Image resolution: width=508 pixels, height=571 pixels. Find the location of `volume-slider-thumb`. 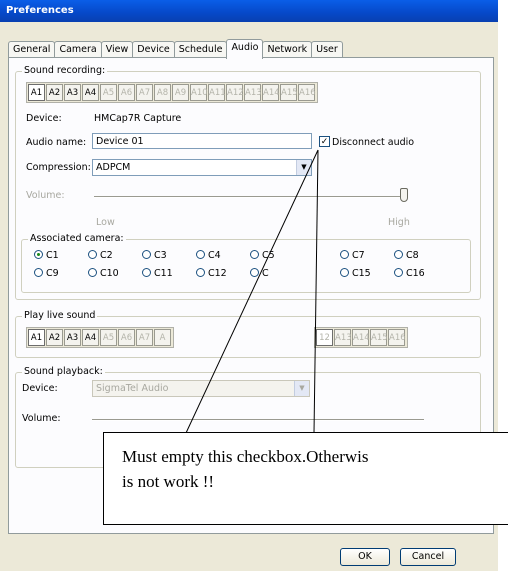

volume-slider-thumb is located at coordinates (404, 195).